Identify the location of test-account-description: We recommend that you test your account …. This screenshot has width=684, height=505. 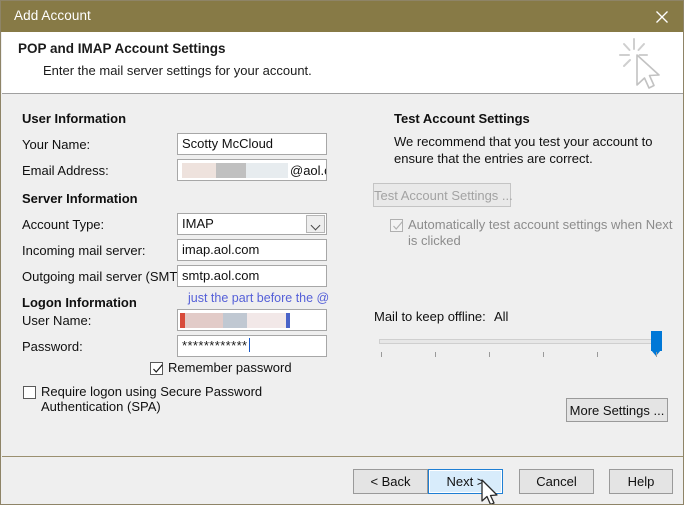
(523, 150).